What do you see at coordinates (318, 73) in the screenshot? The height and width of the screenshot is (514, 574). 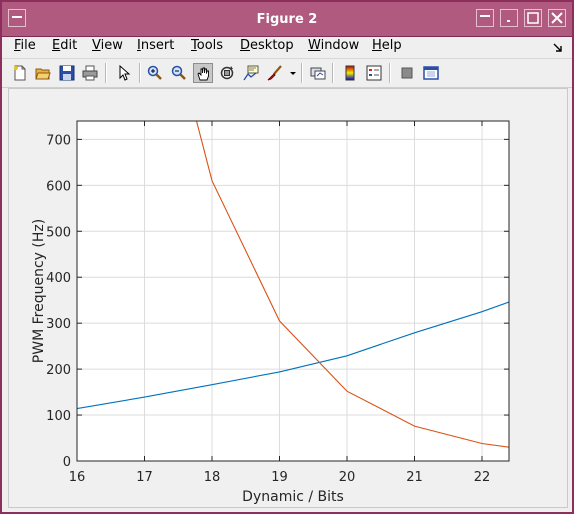 I see `link-plot-icon` at bounding box center [318, 73].